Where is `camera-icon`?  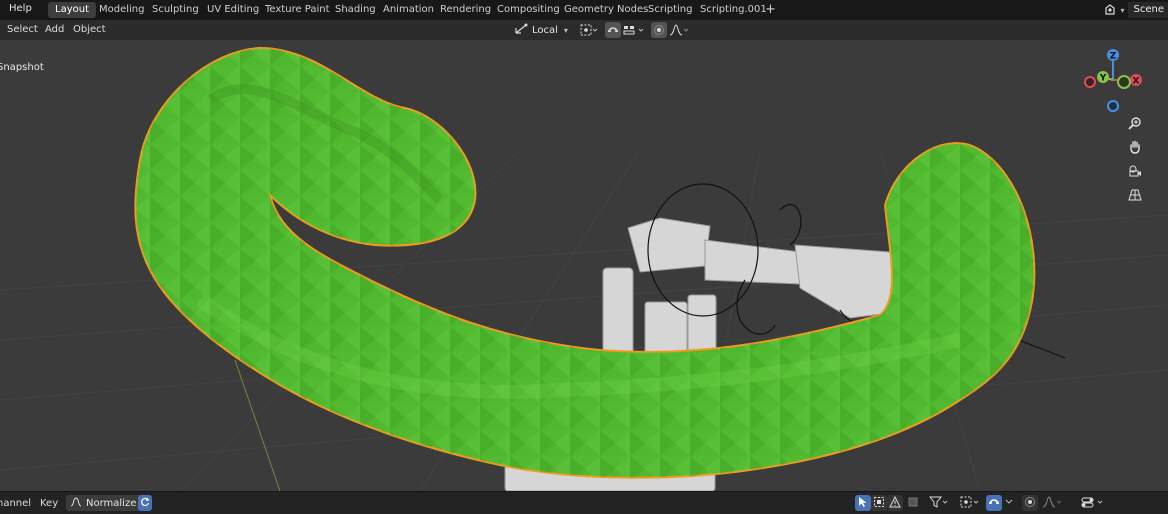 camera-icon is located at coordinates (1135, 172).